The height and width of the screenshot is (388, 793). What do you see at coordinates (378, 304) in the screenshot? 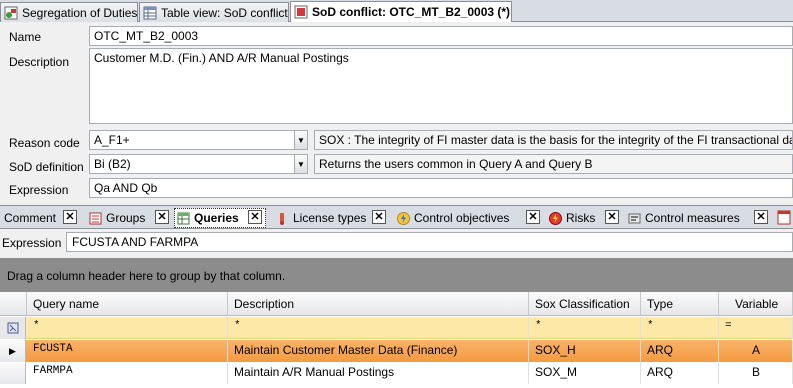
I see `column-header-description: Description` at bounding box center [378, 304].